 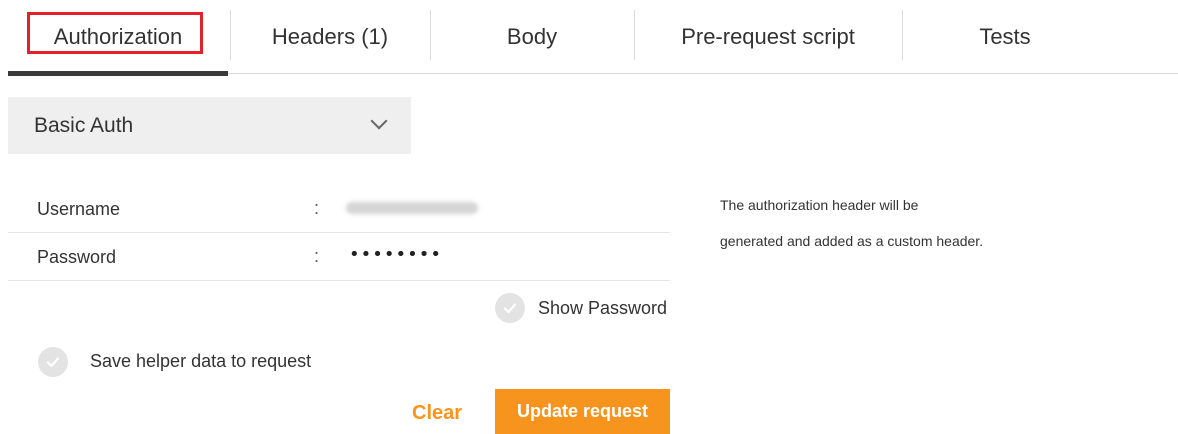 I want to click on save-helper-checkbox, so click(x=53, y=362).